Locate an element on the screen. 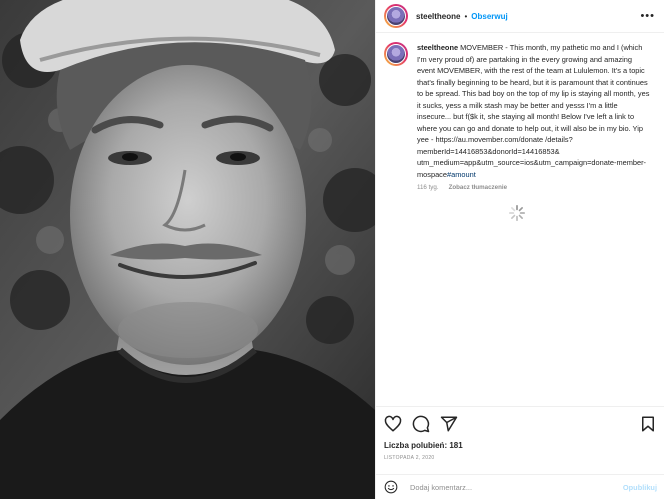 This screenshot has width=664, height=499. more-options-icon: ••• is located at coordinates (647, 16).